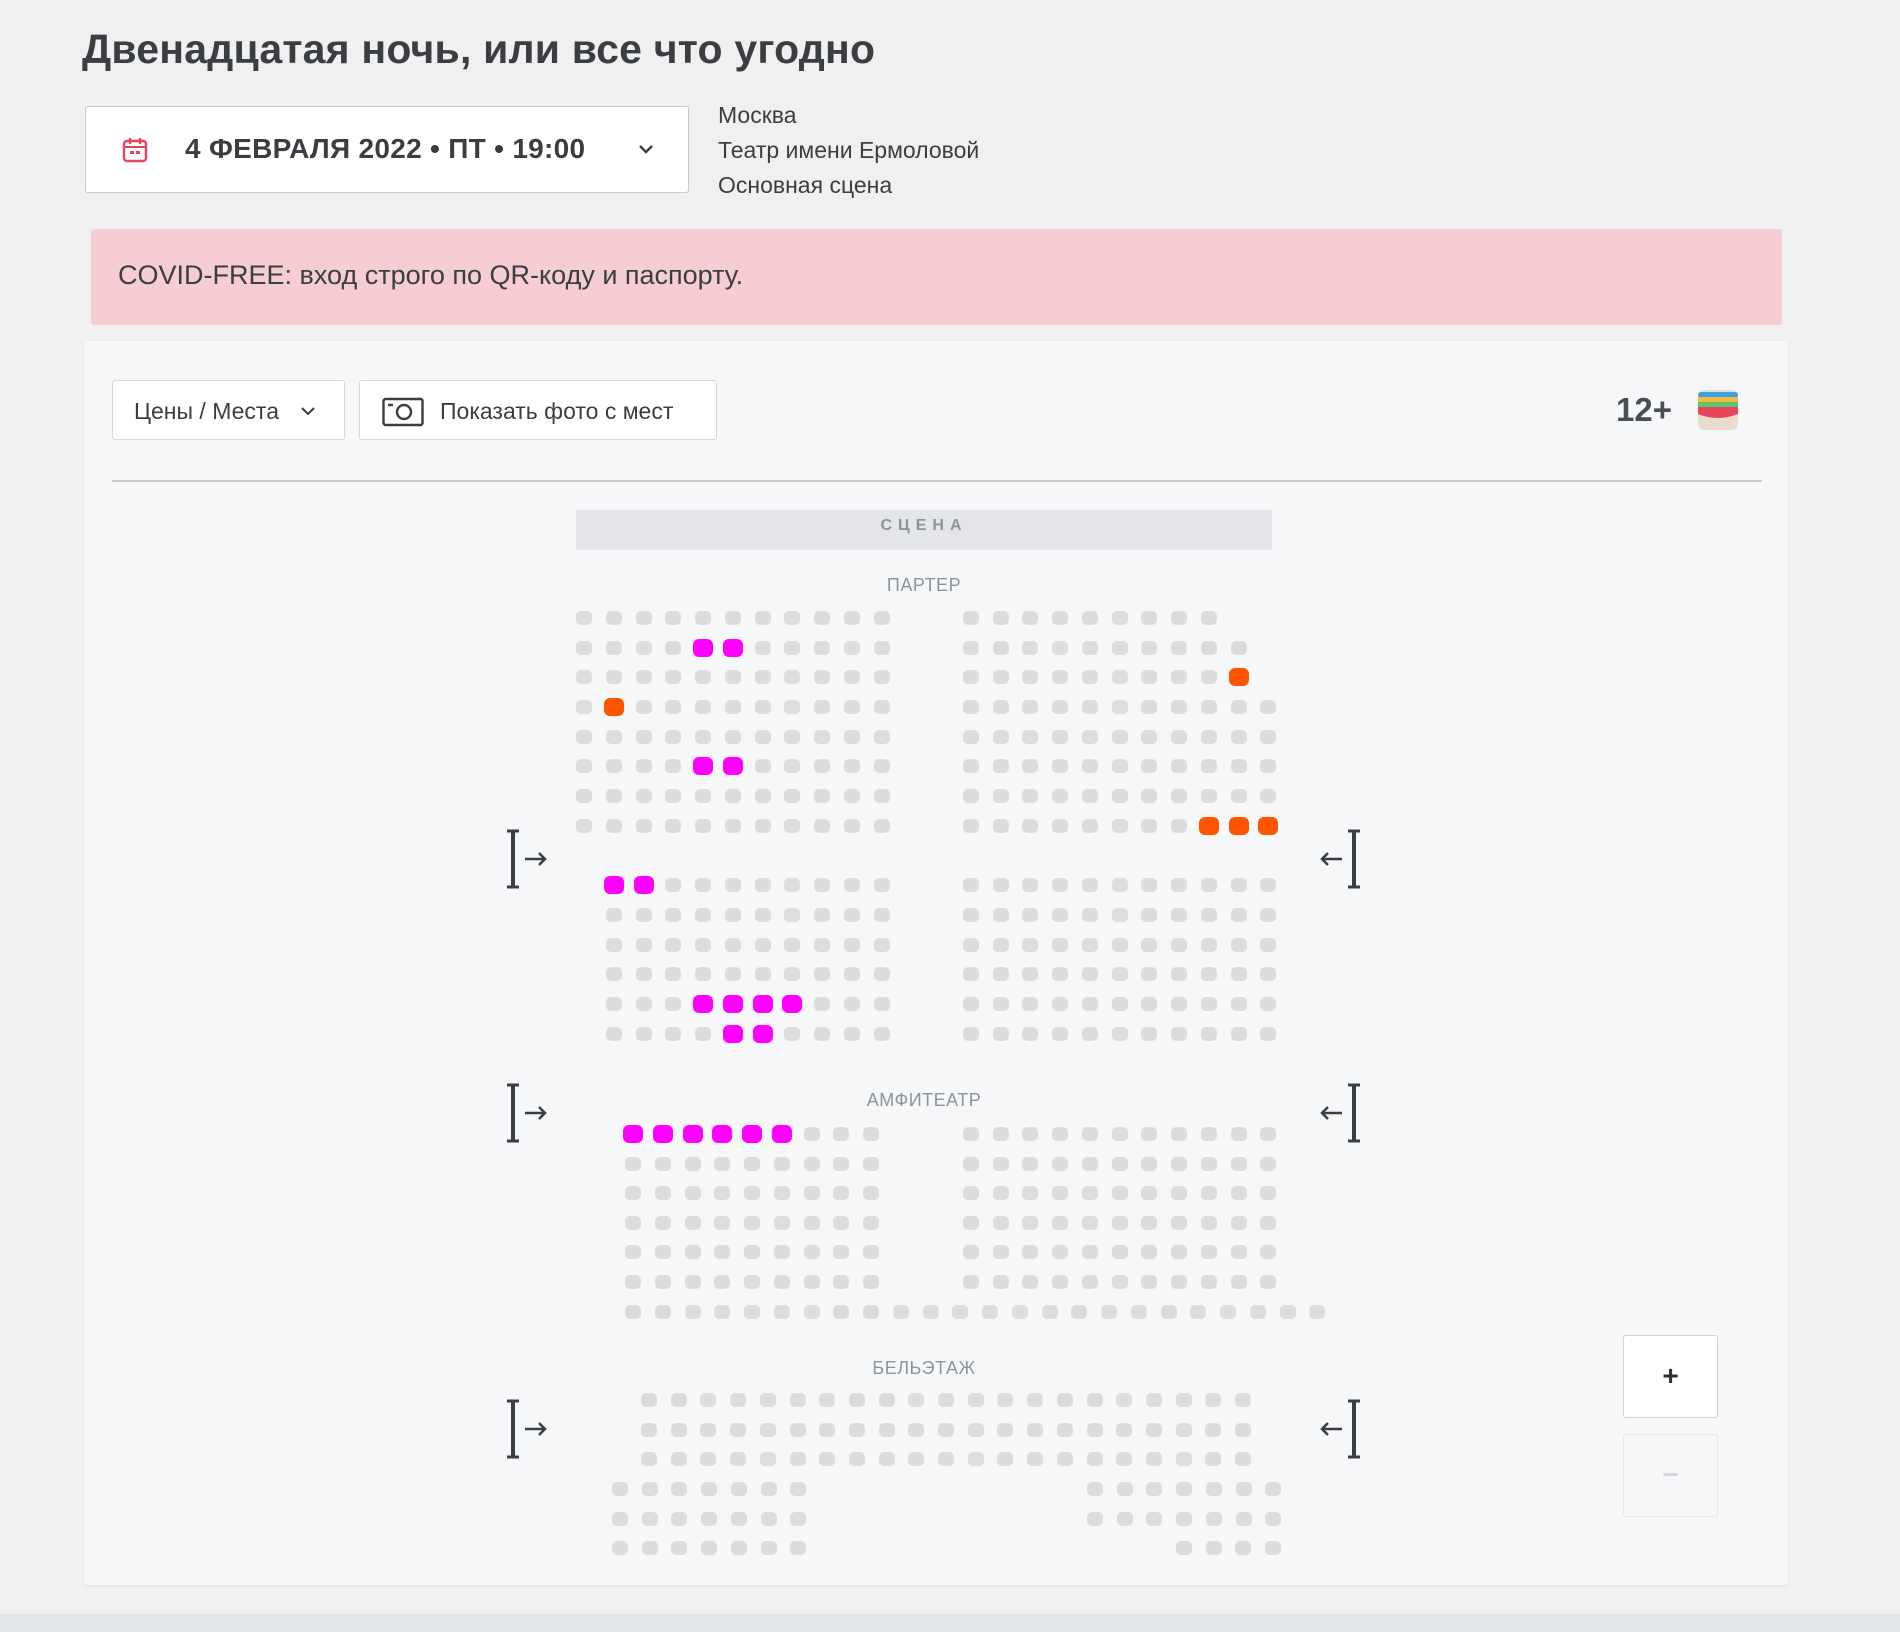  What do you see at coordinates (924, 530) in the screenshot?
I see `stage: СЦЕНА` at bounding box center [924, 530].